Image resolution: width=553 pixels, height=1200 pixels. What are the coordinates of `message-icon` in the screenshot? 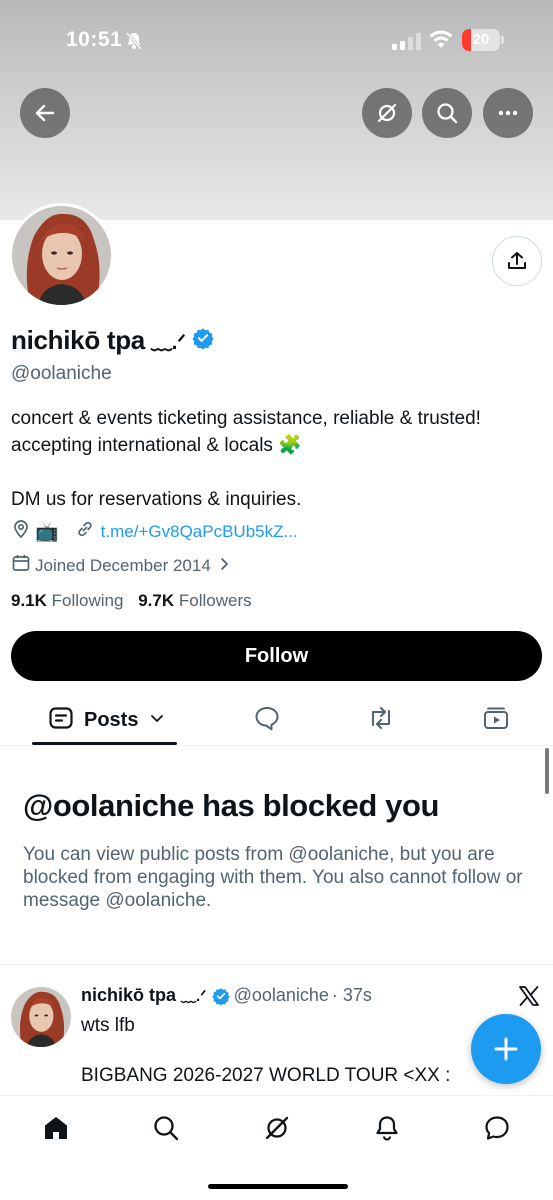 It's located at (497, 1128).